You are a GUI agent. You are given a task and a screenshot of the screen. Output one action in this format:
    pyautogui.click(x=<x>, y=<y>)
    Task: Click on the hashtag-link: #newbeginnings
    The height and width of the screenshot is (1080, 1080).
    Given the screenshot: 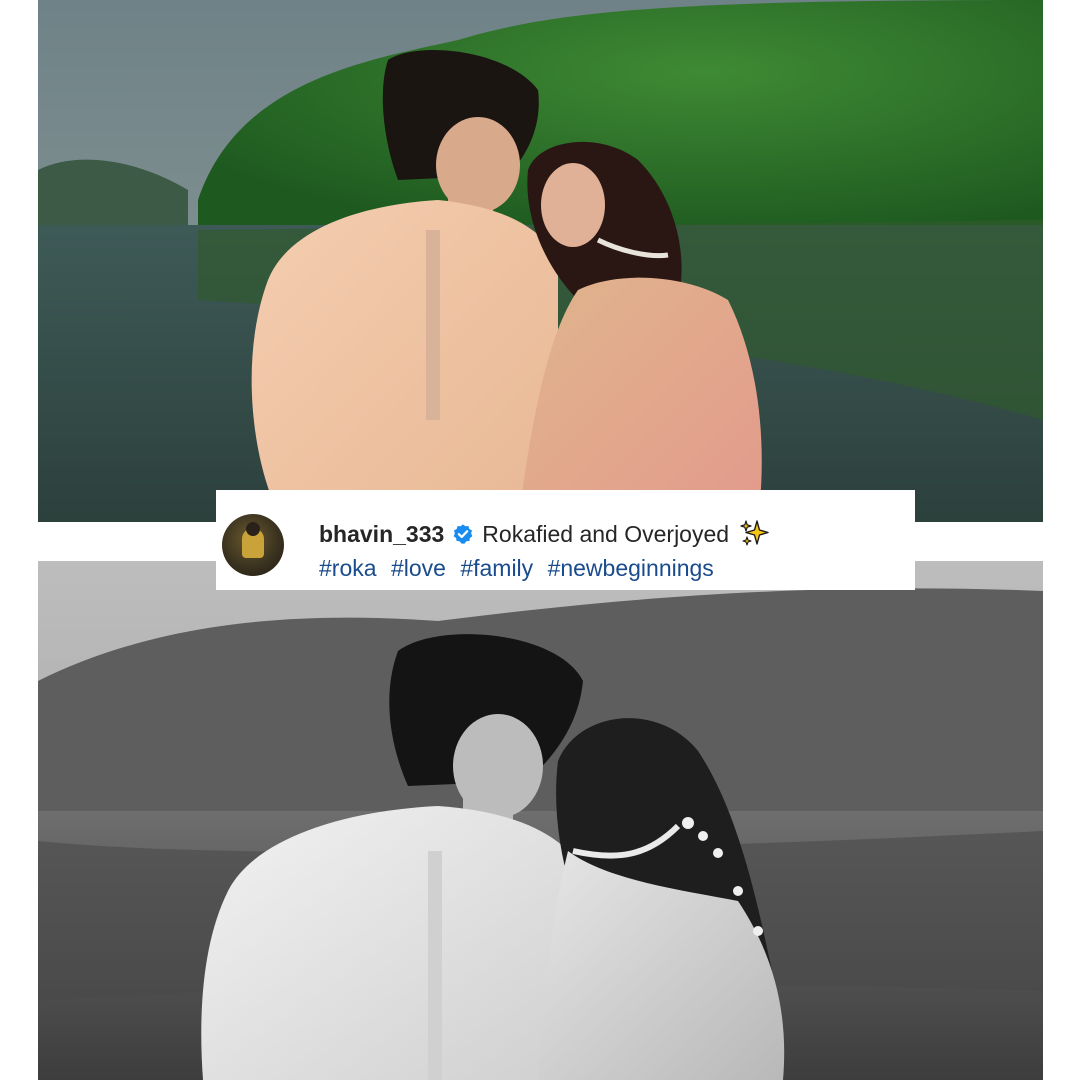 What is the action you would take?
    pyautogui.click(x=631, y=568)
    